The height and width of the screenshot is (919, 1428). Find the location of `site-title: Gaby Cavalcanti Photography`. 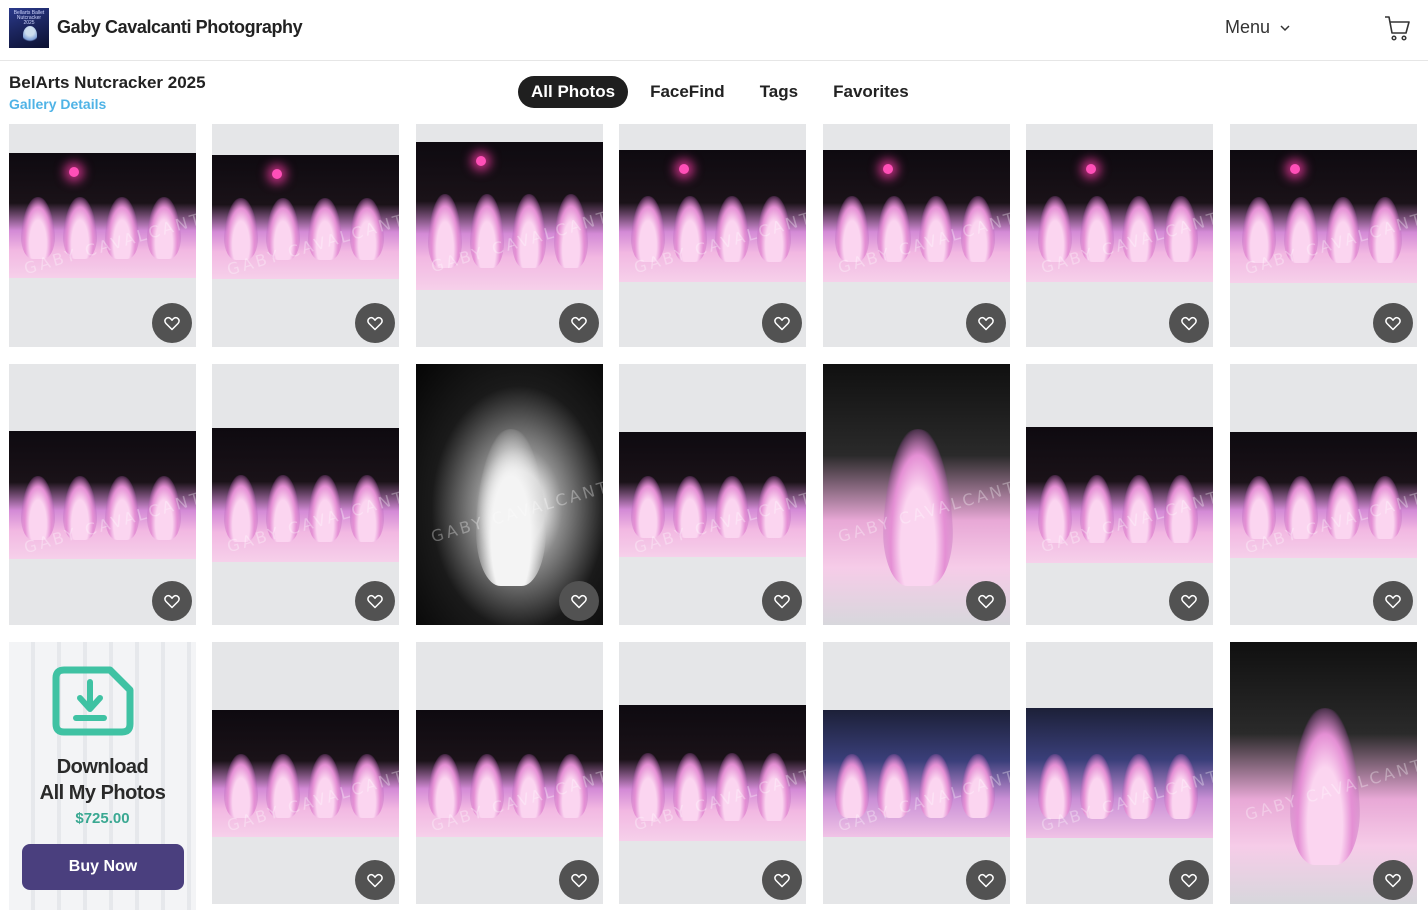

site-title: Gaby Cavalcanti Photography is located at coordinates (180, 27).